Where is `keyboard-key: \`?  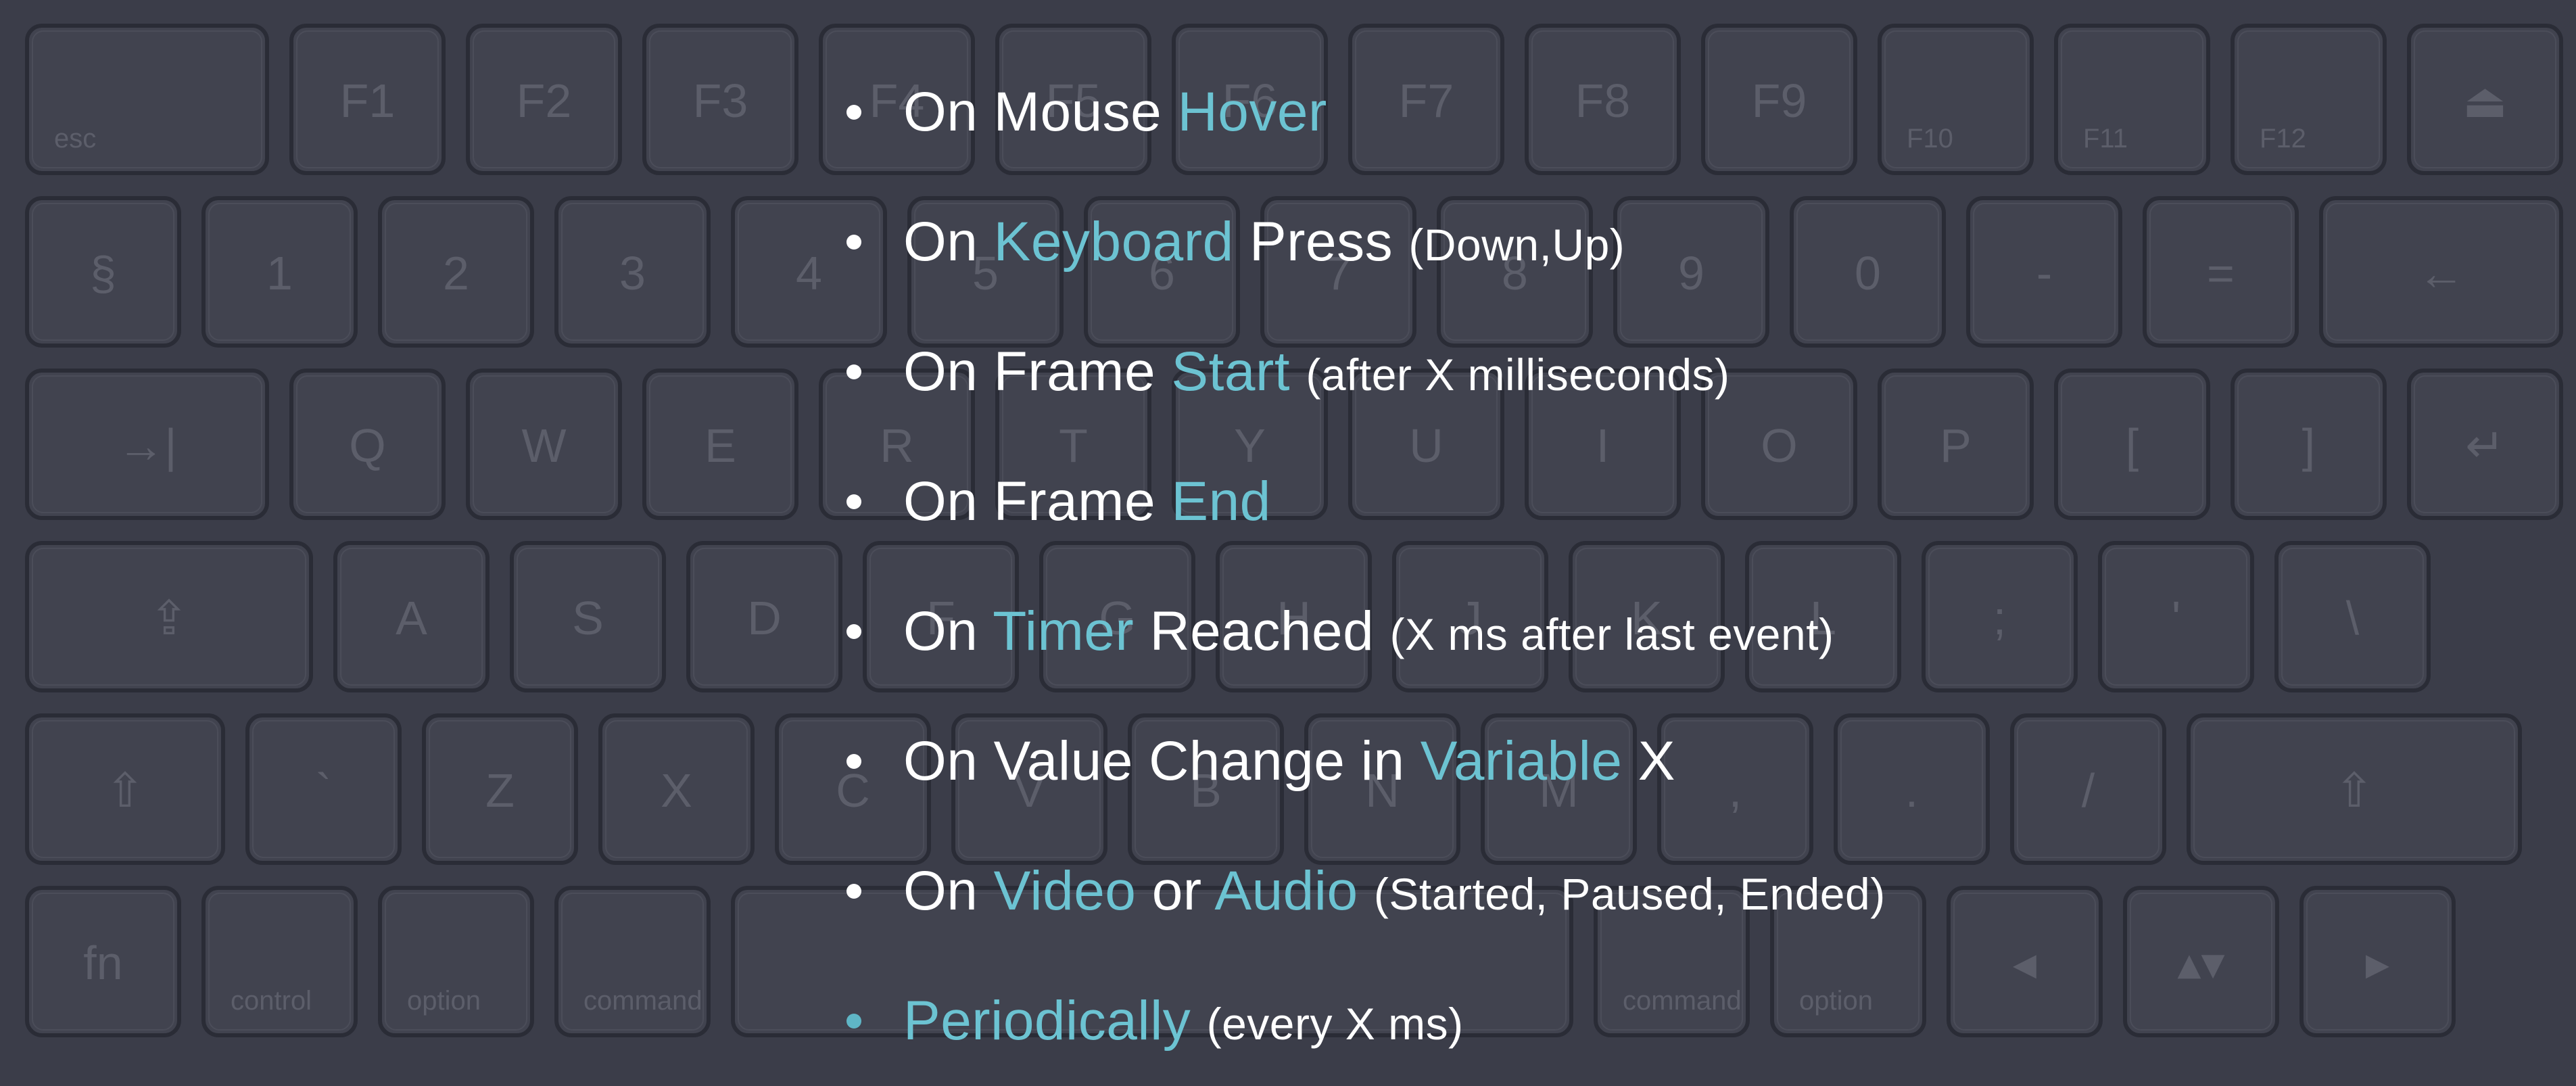
keyboard-key: \ is located at coordinates (2352, 617).